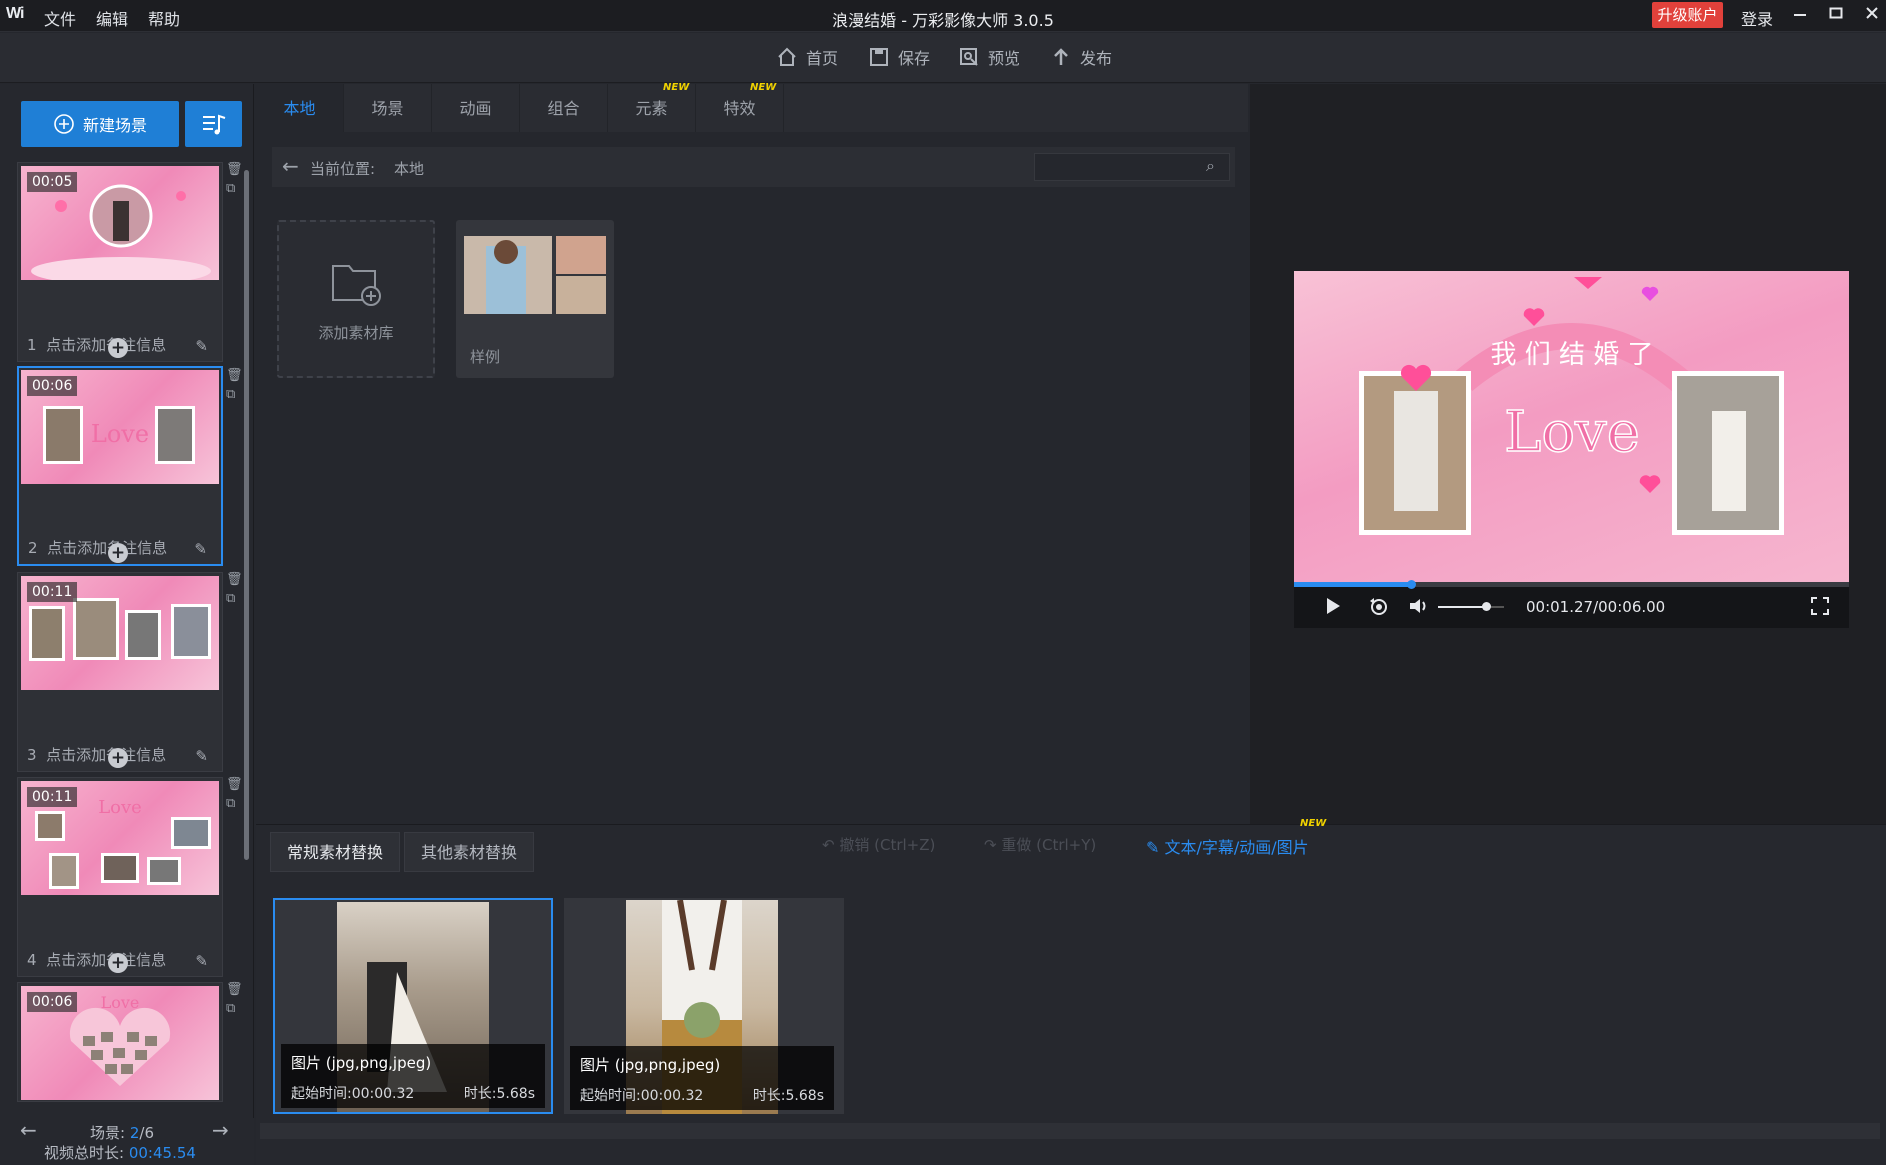 The image size is (1886, 1165). I want to click on minimize-icon, so click(1800, 14).